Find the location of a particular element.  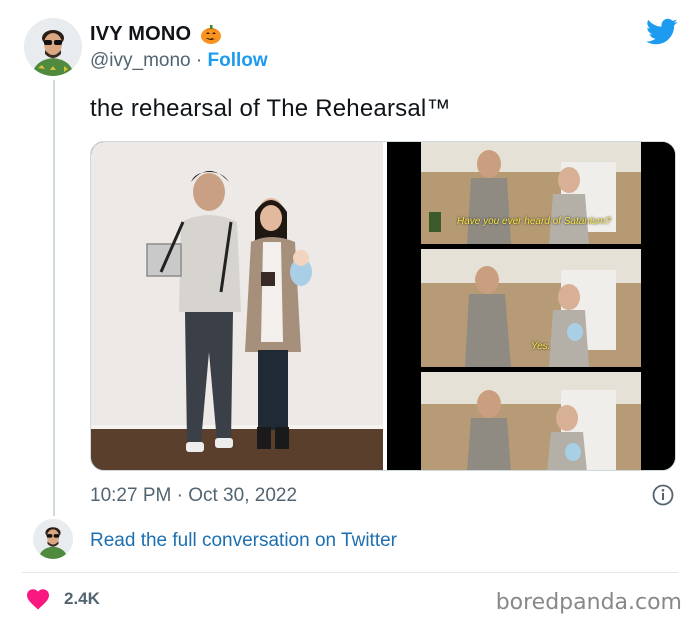

tweet-date: Oct 30, 2022 is located at coordinates (243, 495).